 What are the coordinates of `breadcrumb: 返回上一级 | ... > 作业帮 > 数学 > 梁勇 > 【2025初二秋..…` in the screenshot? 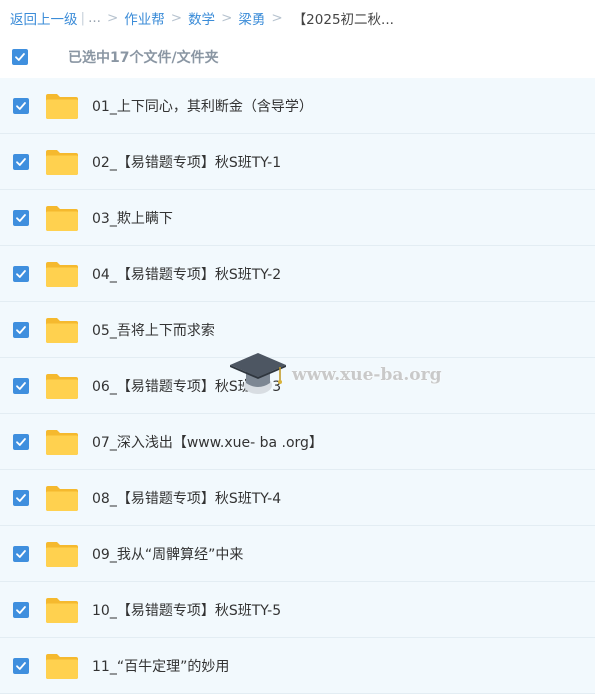 It's located at (297, 18).